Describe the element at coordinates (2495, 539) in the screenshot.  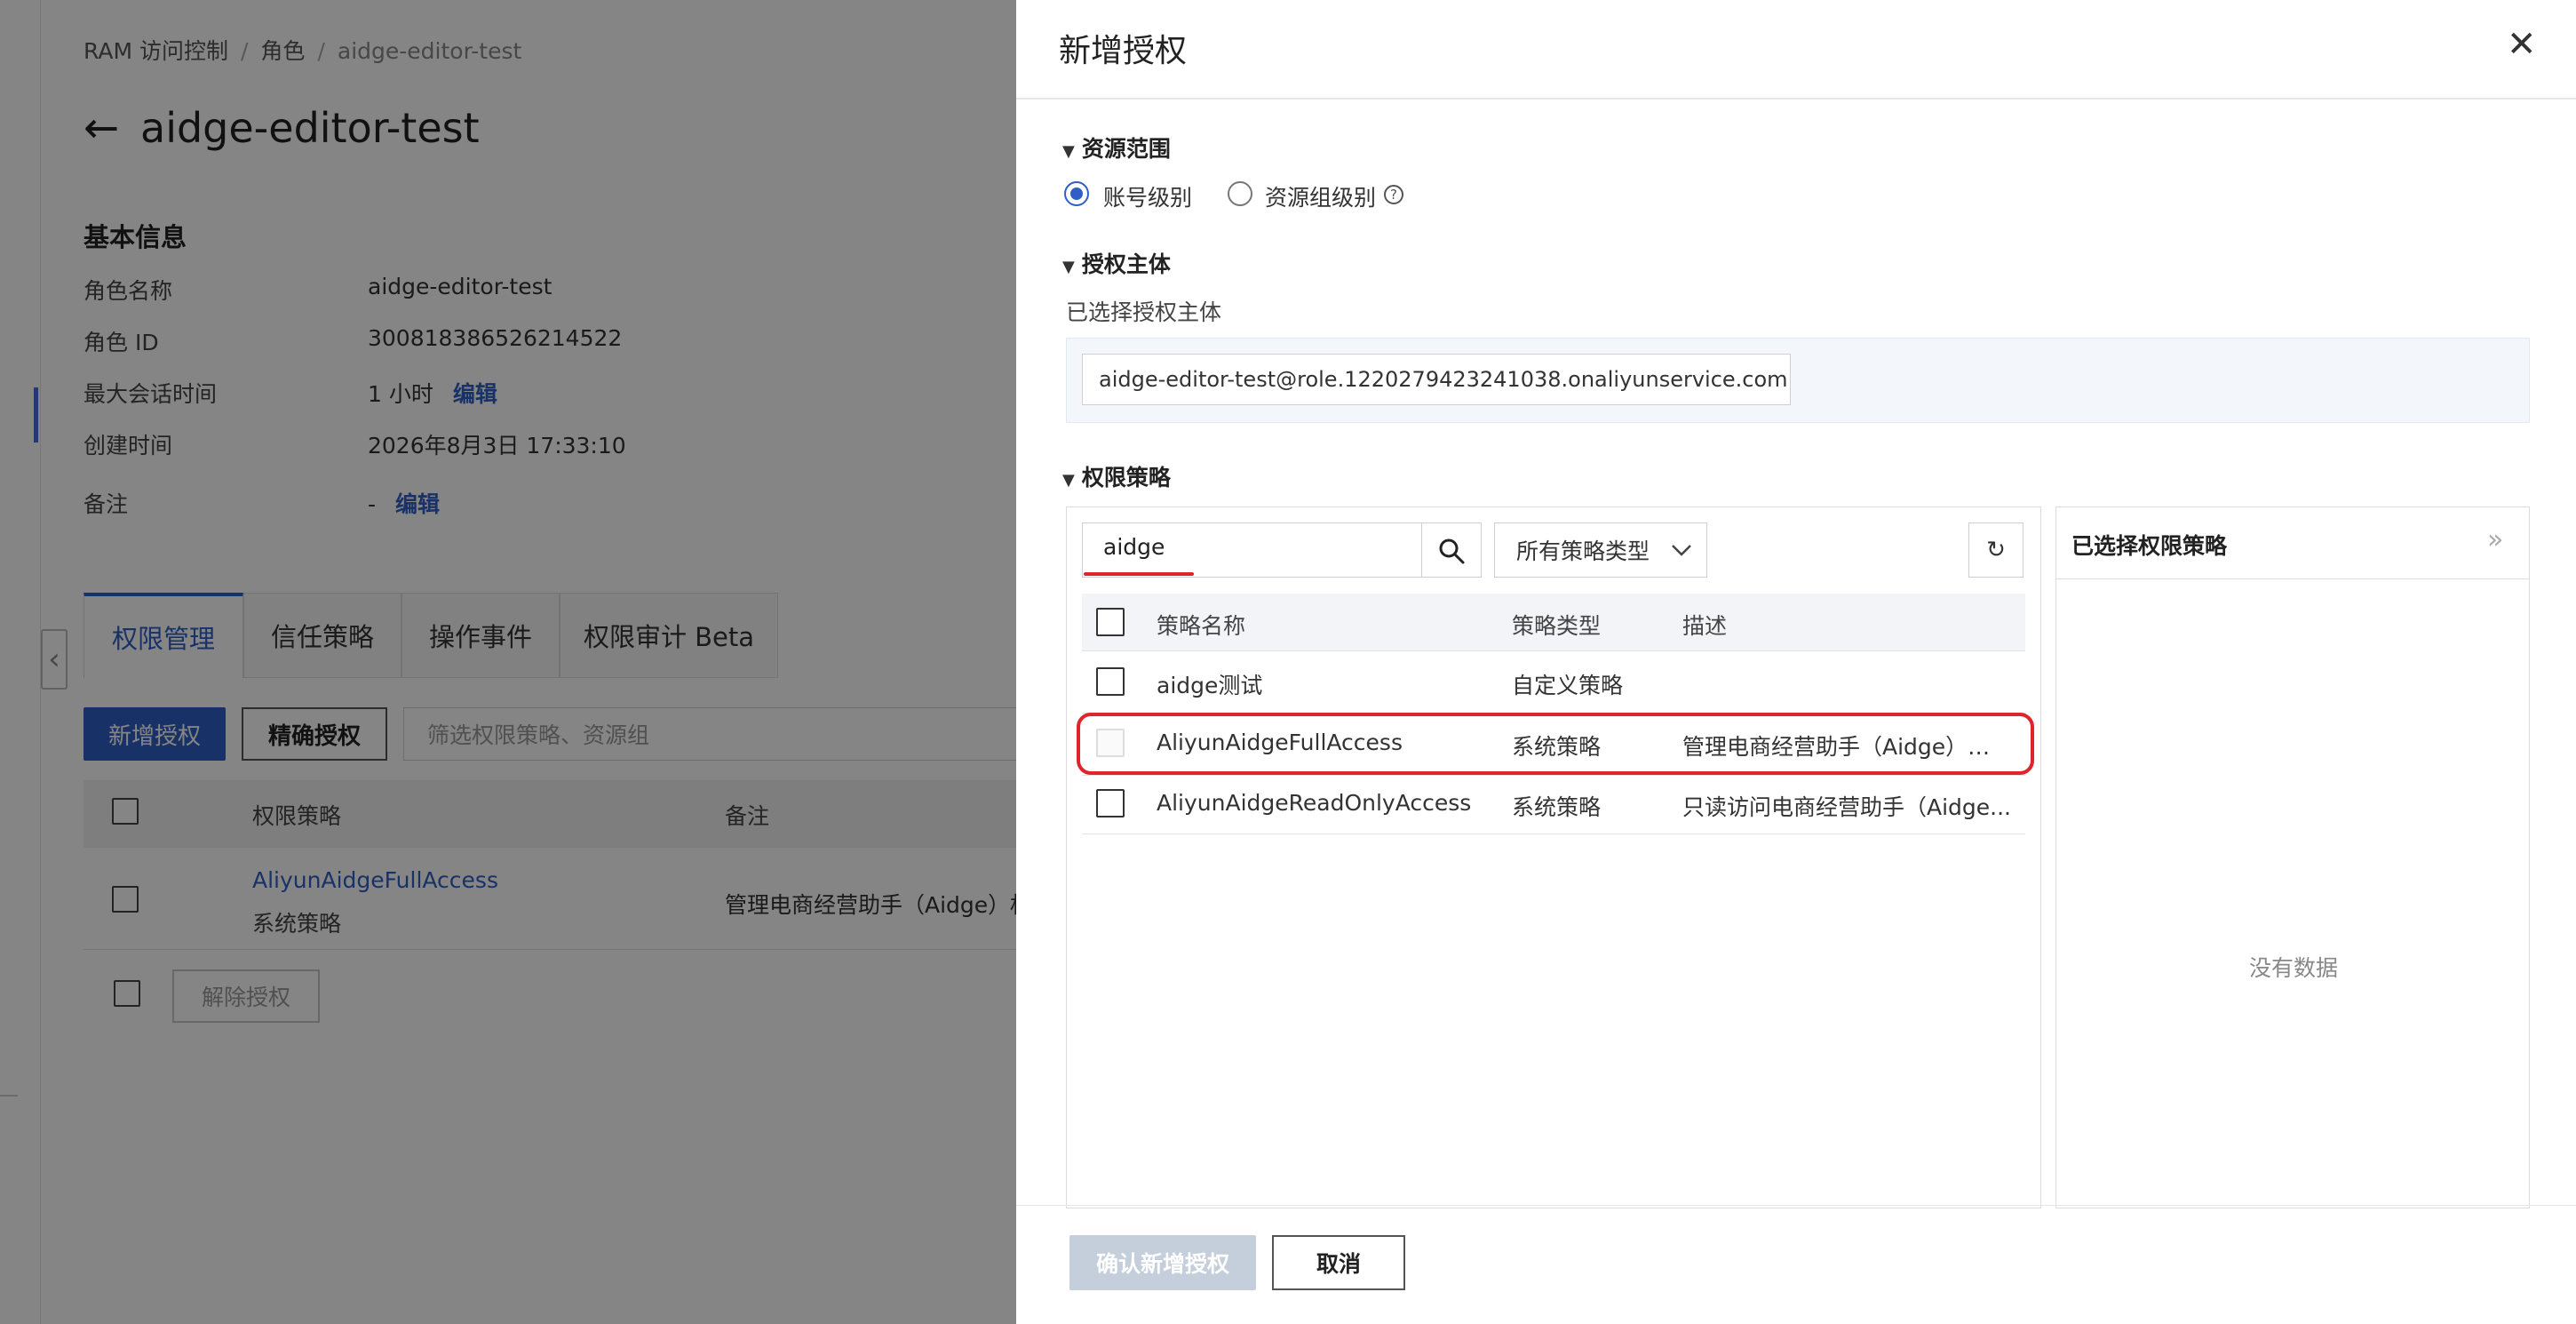
I see `double-chevron-right-icon: »` at that location.